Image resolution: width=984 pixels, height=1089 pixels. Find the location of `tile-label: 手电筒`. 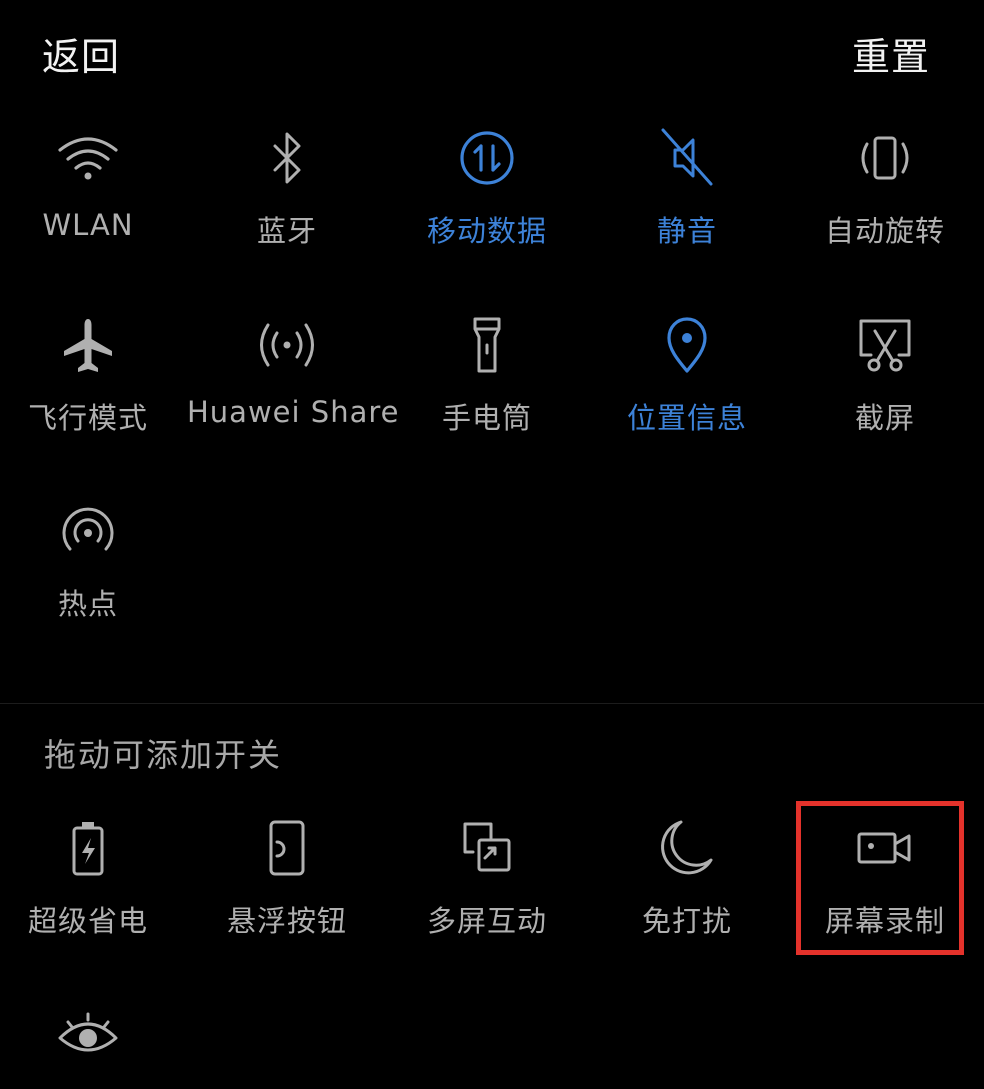

tile-label: 手电筒 is located at coordinates (486, 418).